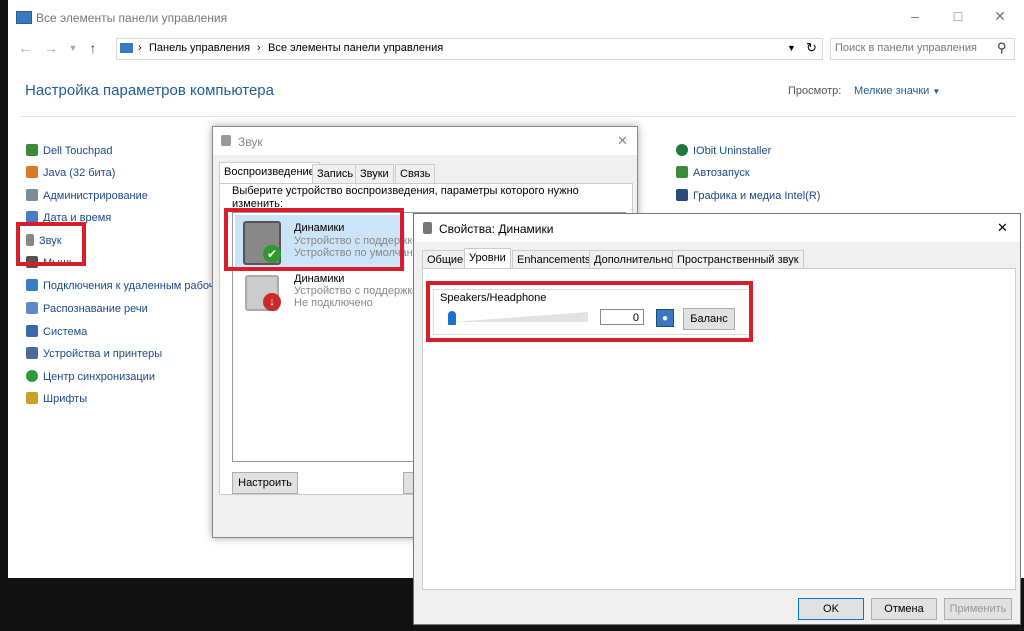 Image resolution: width=1024 pixels, height=631 pixels. Describe the element at coordinates (93, 48) in the screenshot. I see `up-arrow-icon: ↑` at that location.